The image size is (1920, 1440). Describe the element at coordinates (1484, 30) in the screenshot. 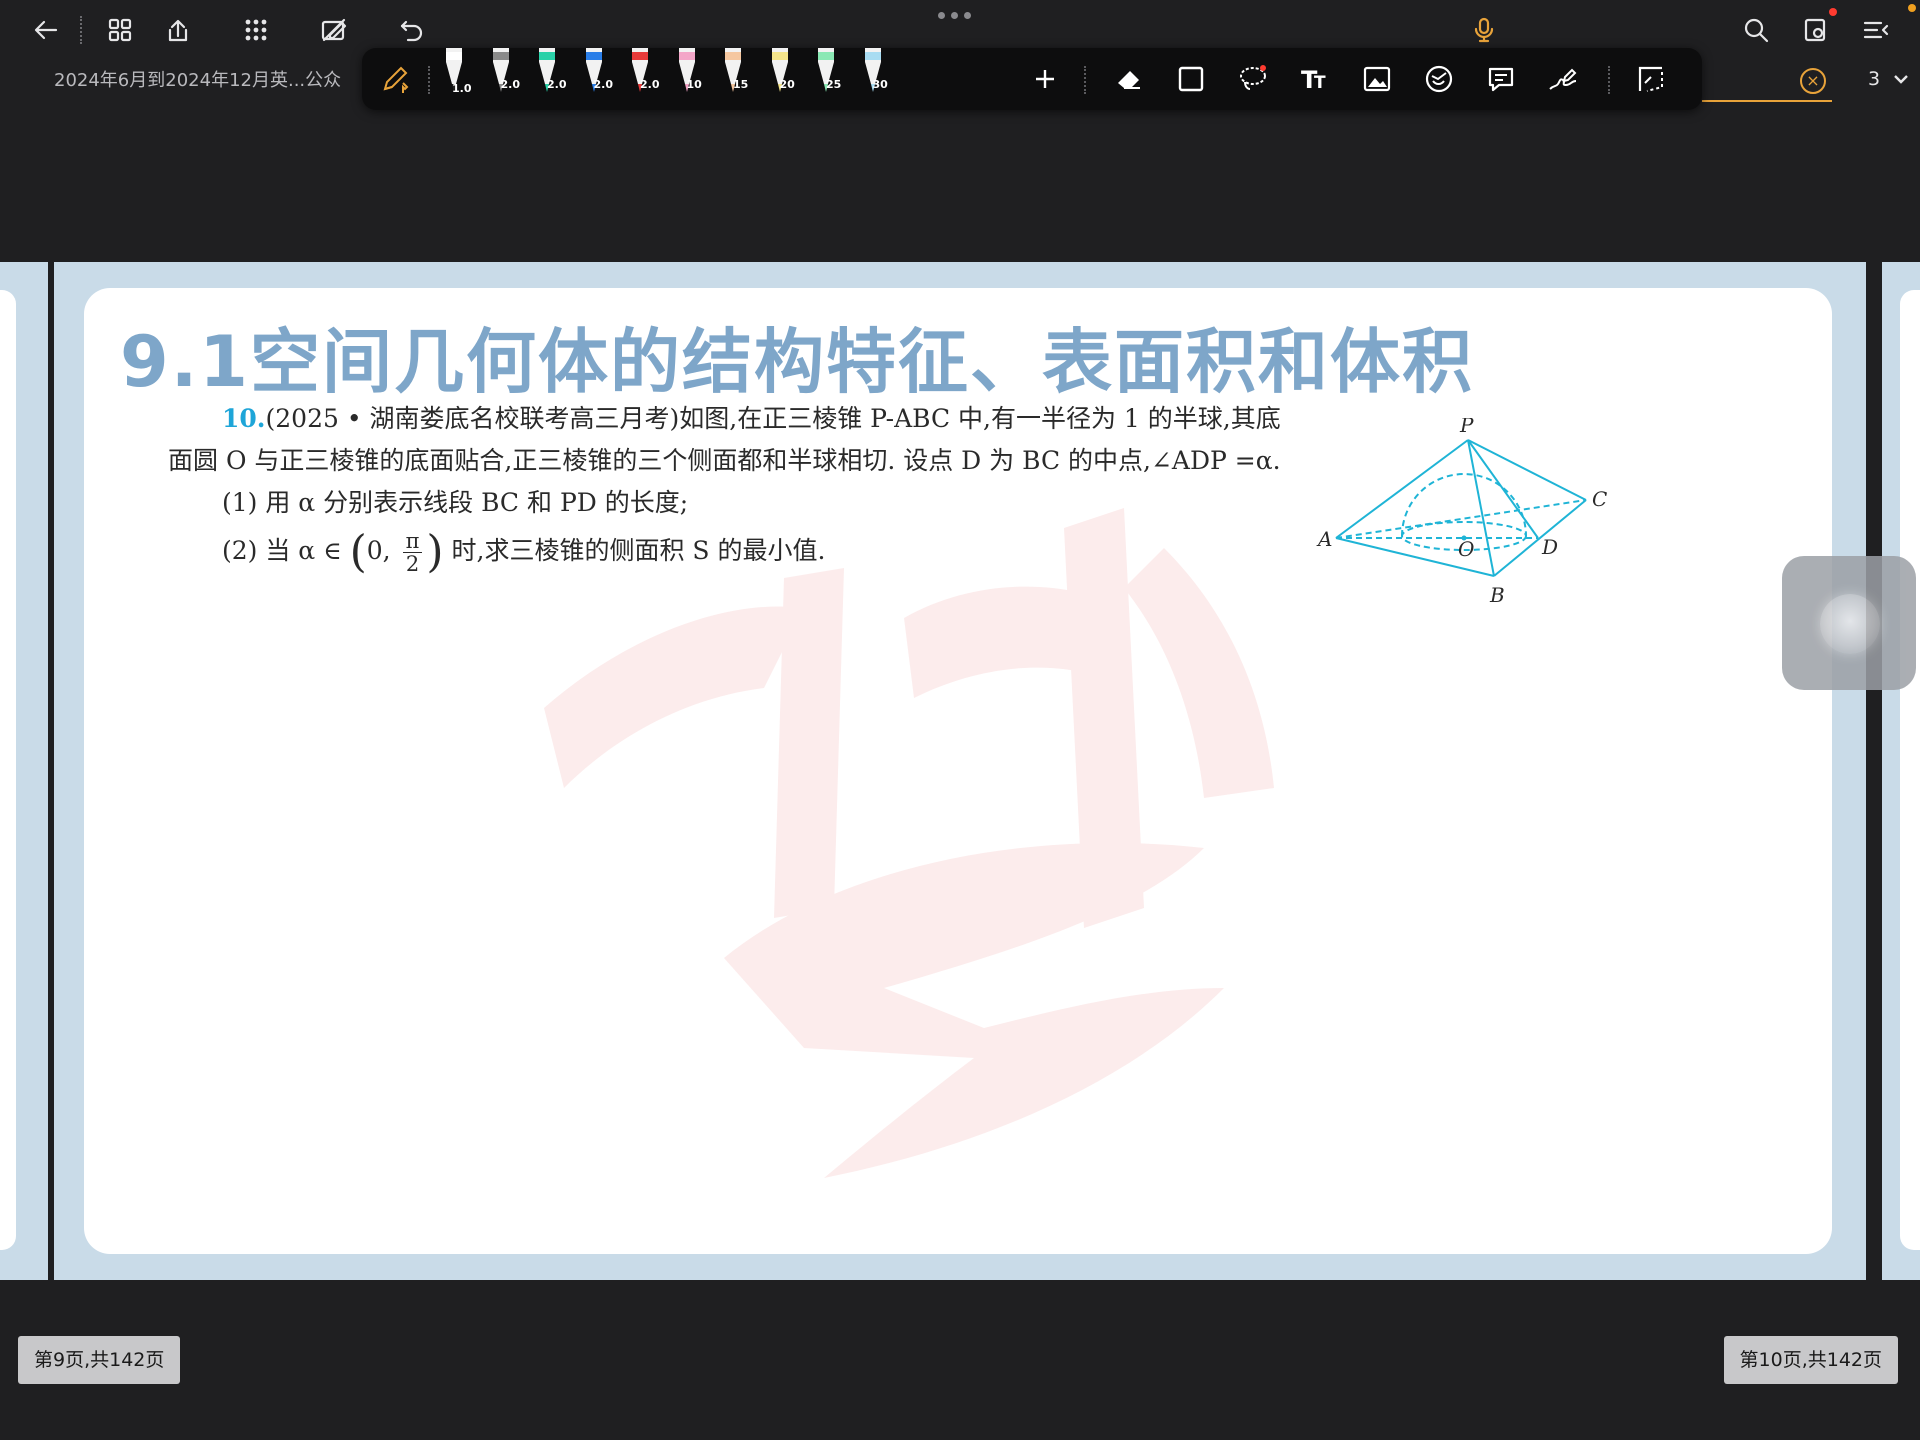

I see `microphone-icon` at that location.